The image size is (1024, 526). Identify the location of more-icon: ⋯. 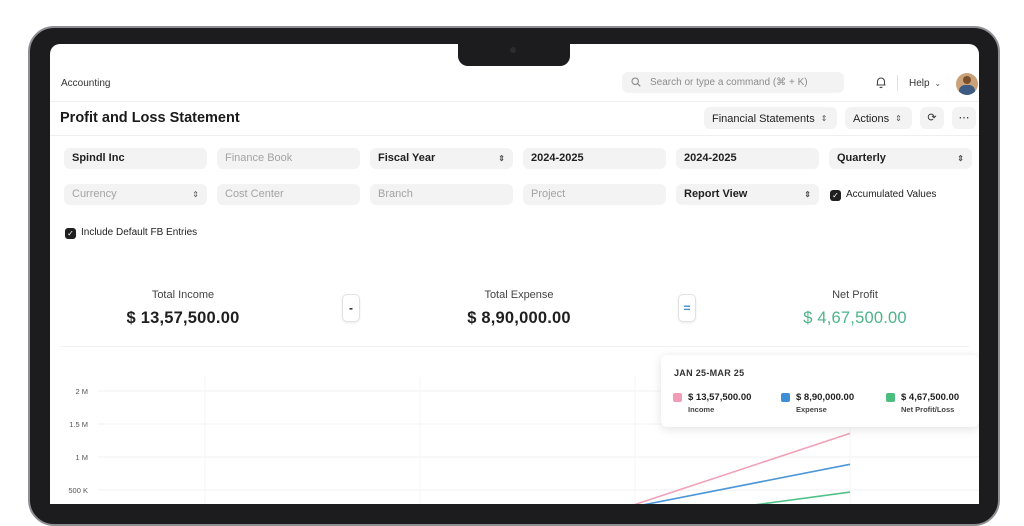
(964, 118).